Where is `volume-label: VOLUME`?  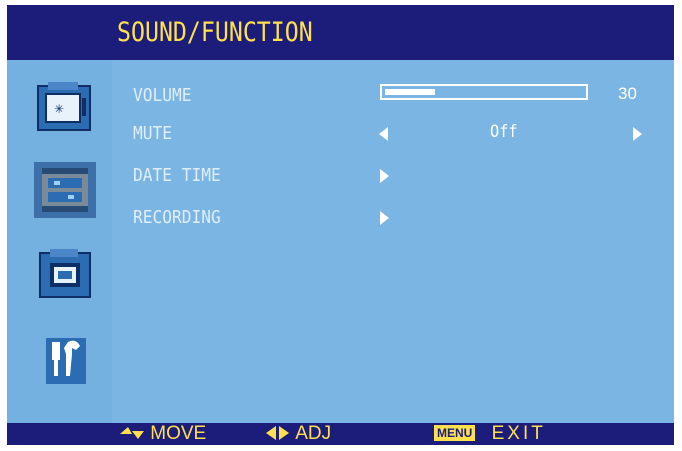 volume-label: VOLUME is located at coordinates (162, 96).